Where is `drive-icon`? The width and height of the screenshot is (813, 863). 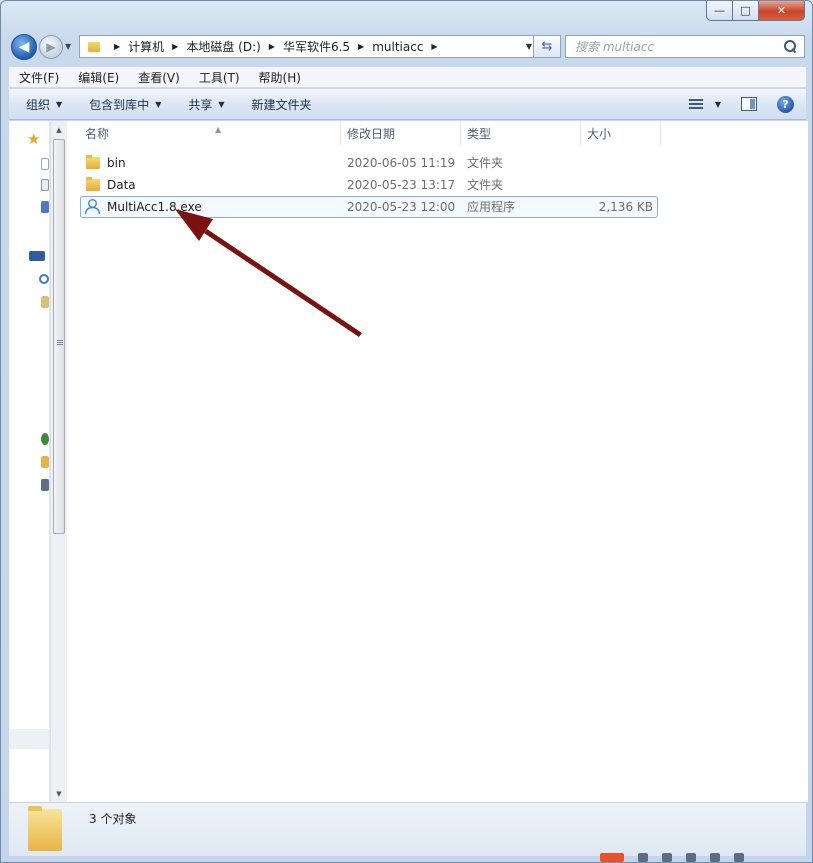 drive-icon is located at coordinates (45, 485).